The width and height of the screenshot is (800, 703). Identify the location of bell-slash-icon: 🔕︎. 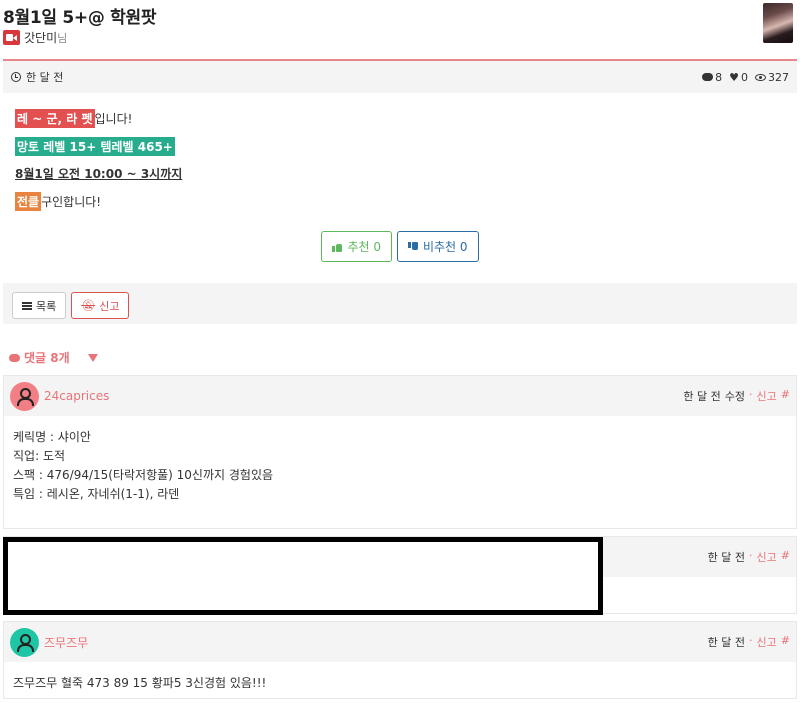
(88, 305).